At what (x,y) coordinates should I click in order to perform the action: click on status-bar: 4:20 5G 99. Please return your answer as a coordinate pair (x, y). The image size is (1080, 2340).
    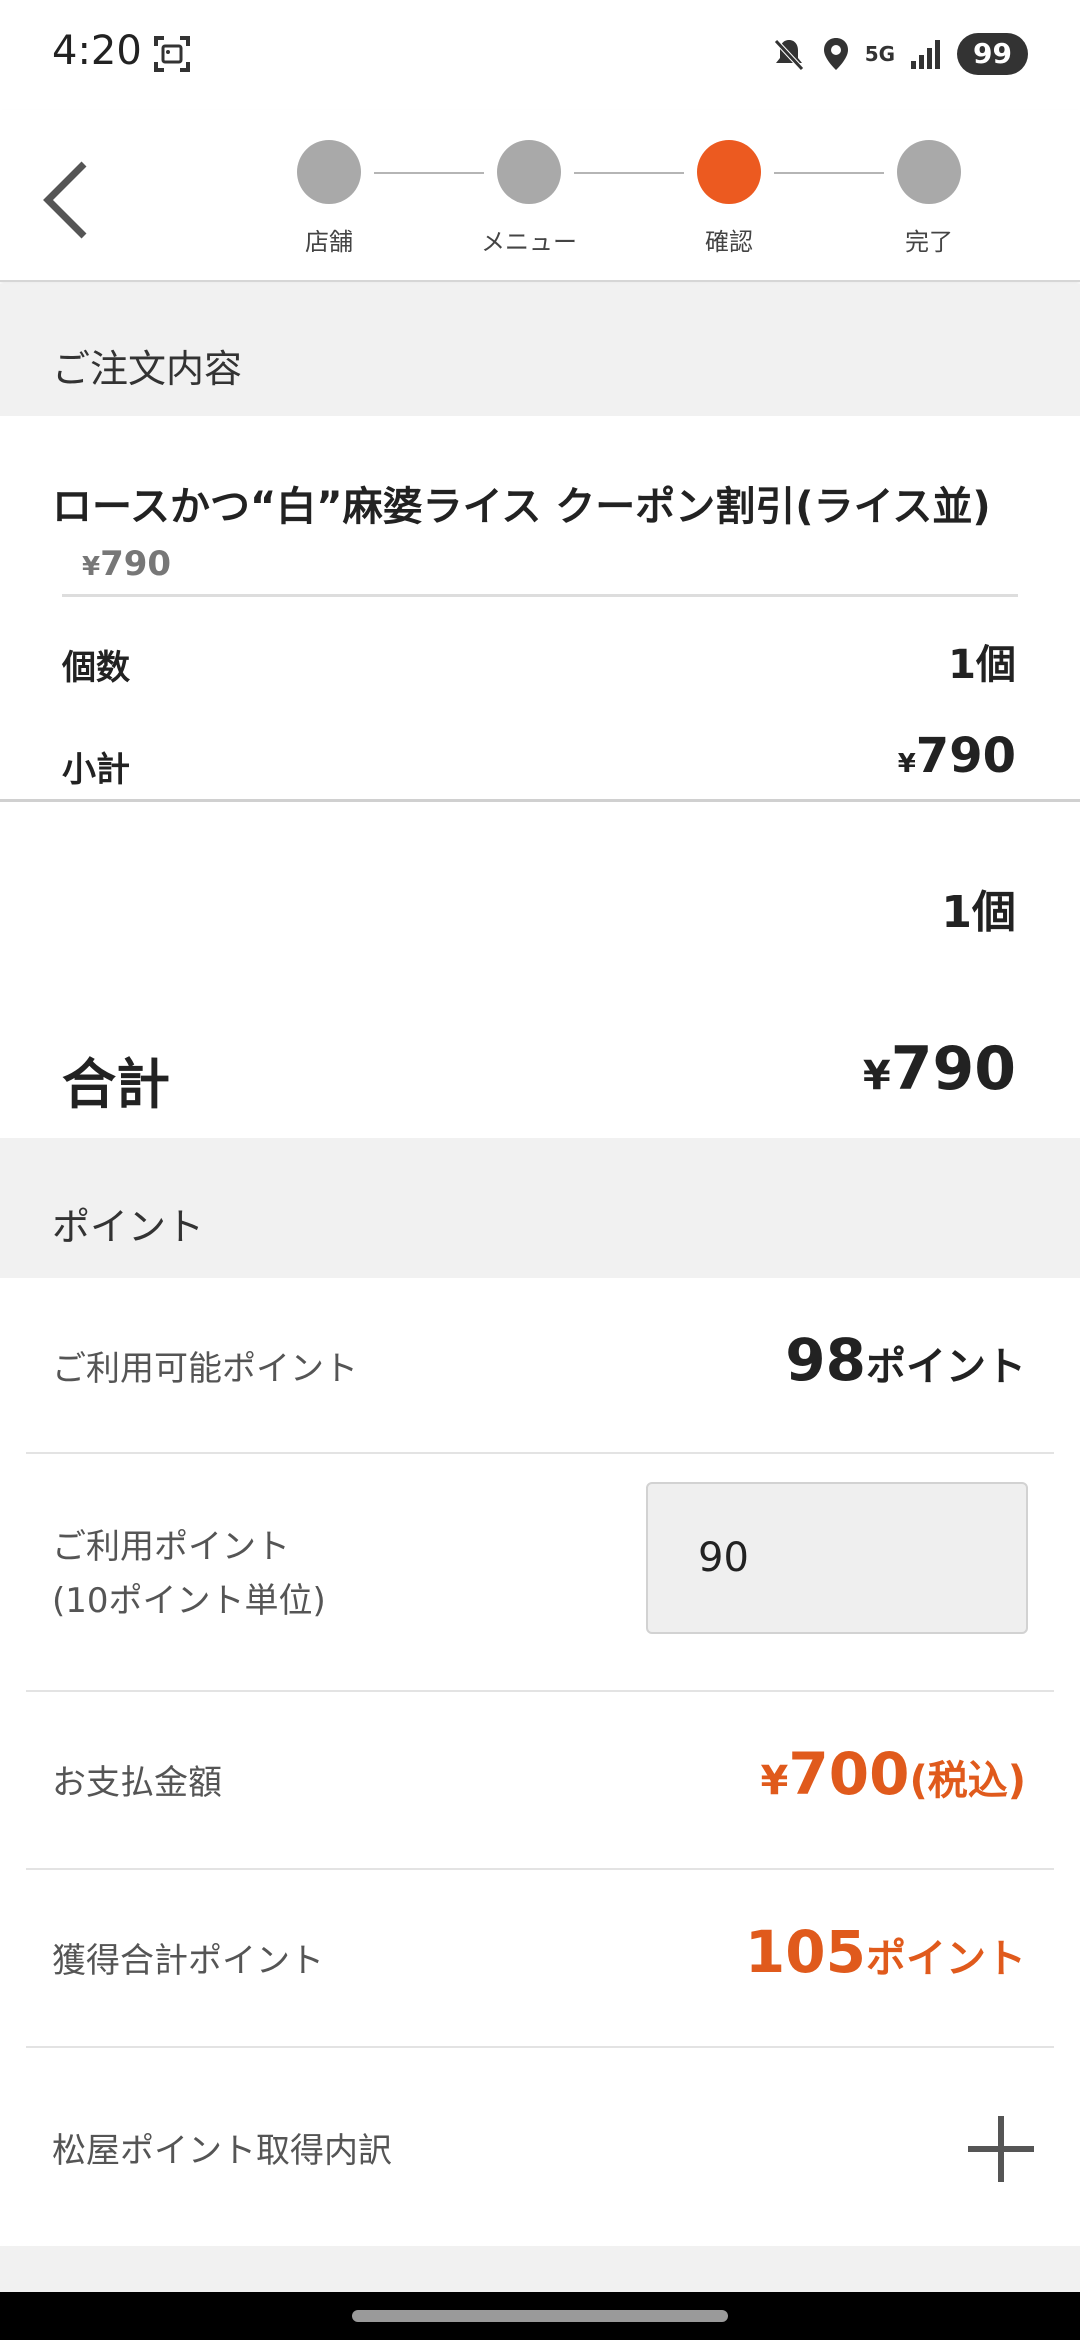
    Looking at the image, I should click on (540, 55).